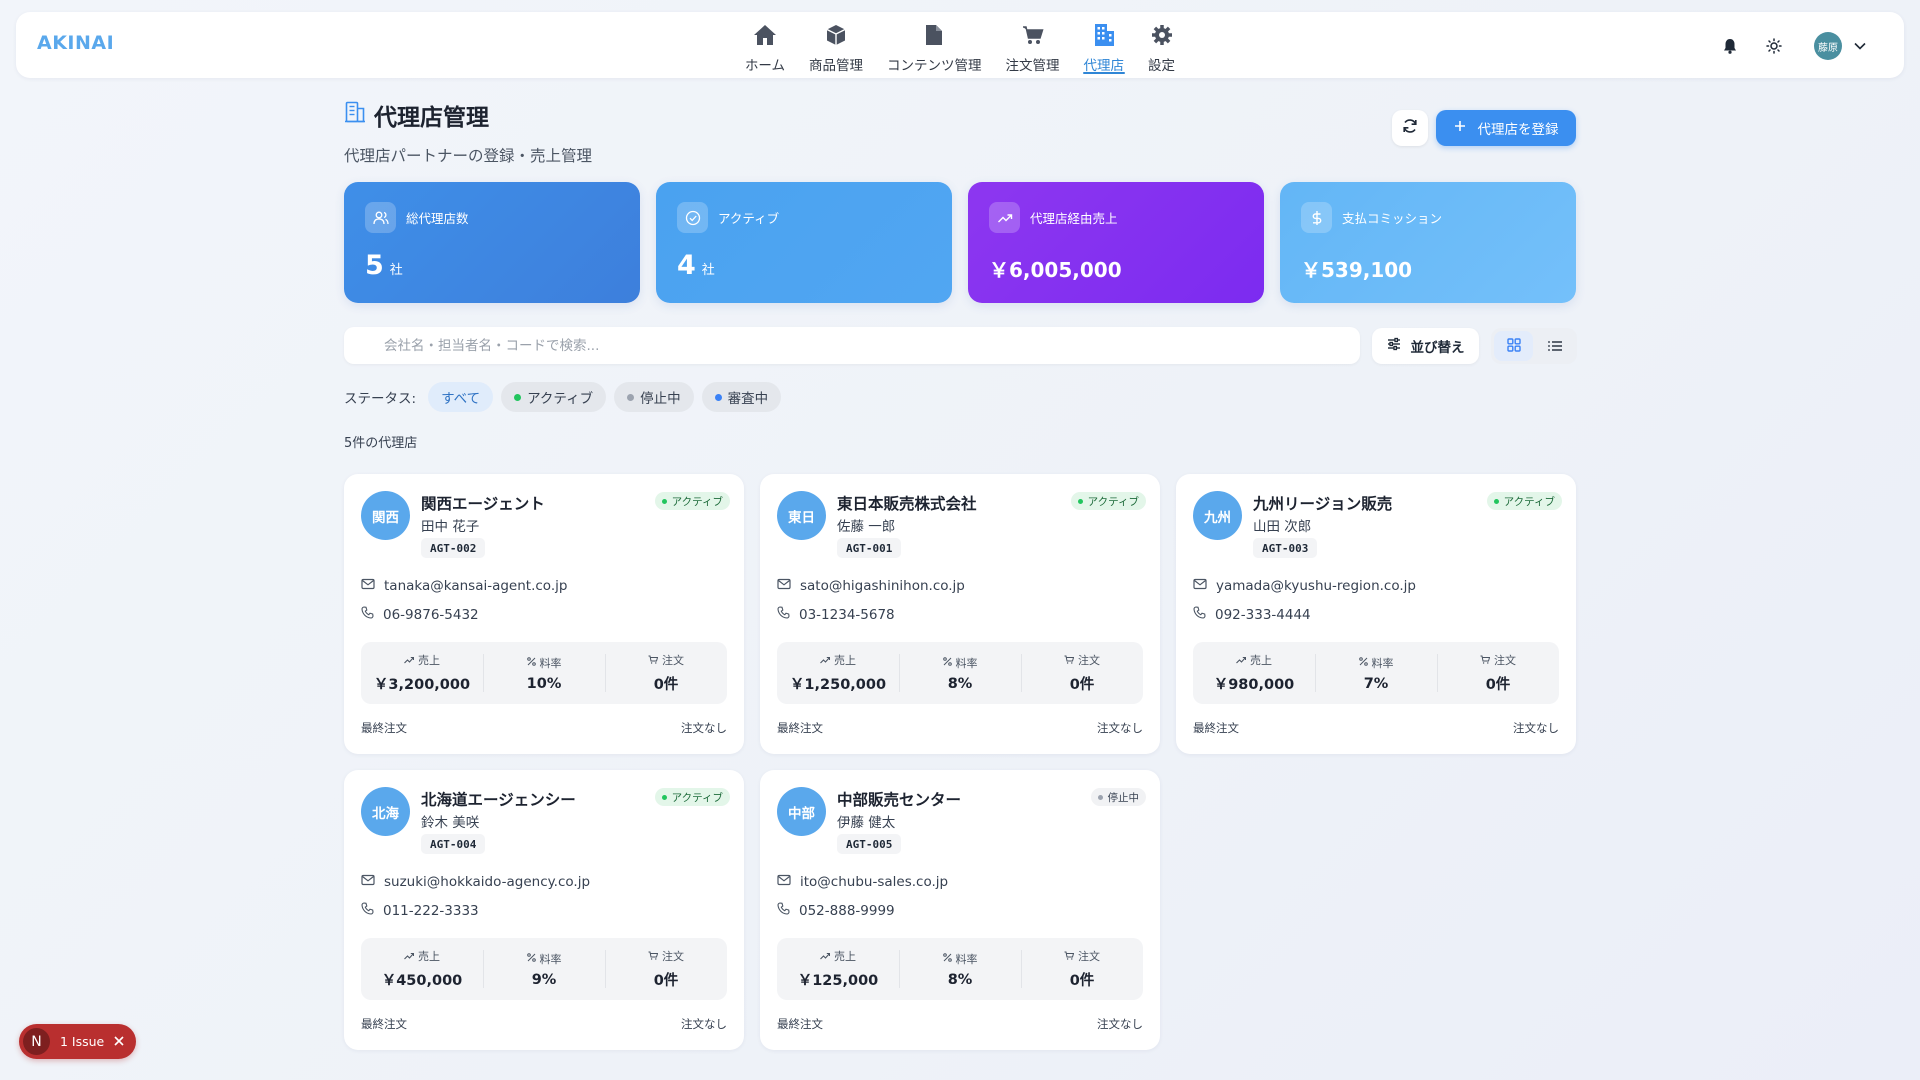 This screenshot has height=1080, width=1920. I want to click on agency-contact-person: 山田 次郎, so click(1282, 527).